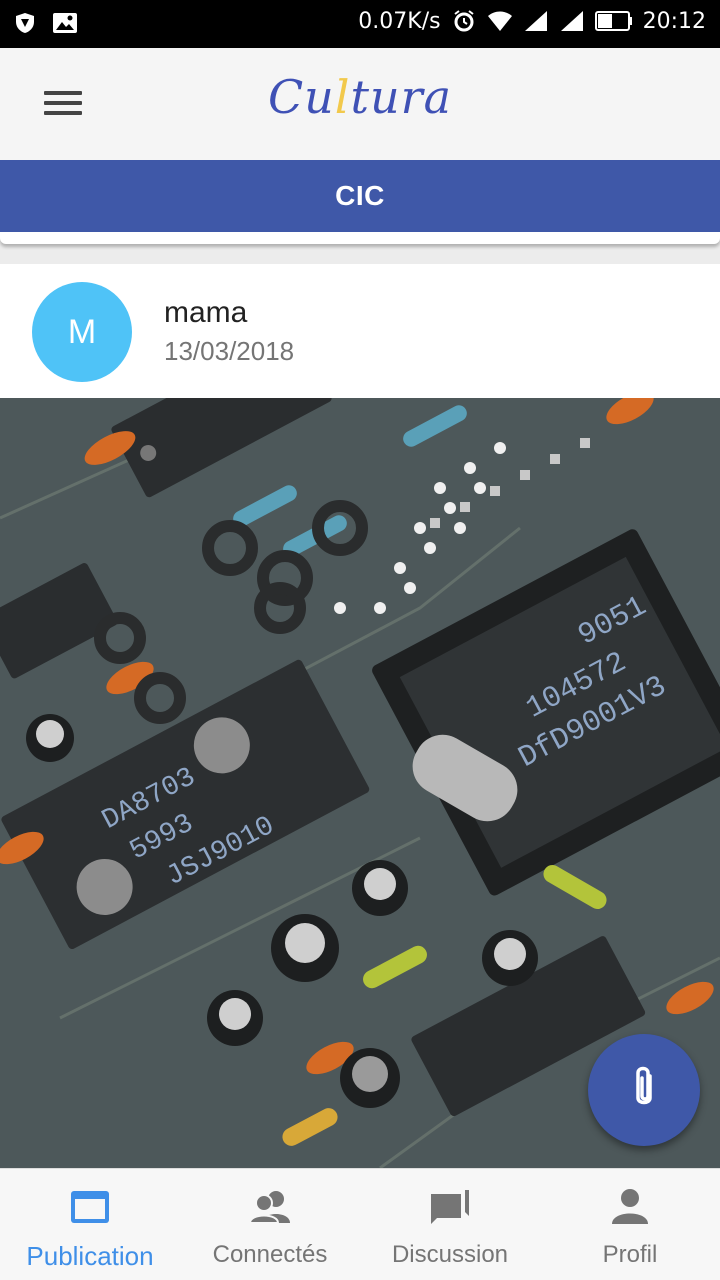 The height and width of the screenshot is (1280, 720). What do you see at coordinates (65, 23) in the screenshot?
I see `image-icon` at bounding box center [65, 23].